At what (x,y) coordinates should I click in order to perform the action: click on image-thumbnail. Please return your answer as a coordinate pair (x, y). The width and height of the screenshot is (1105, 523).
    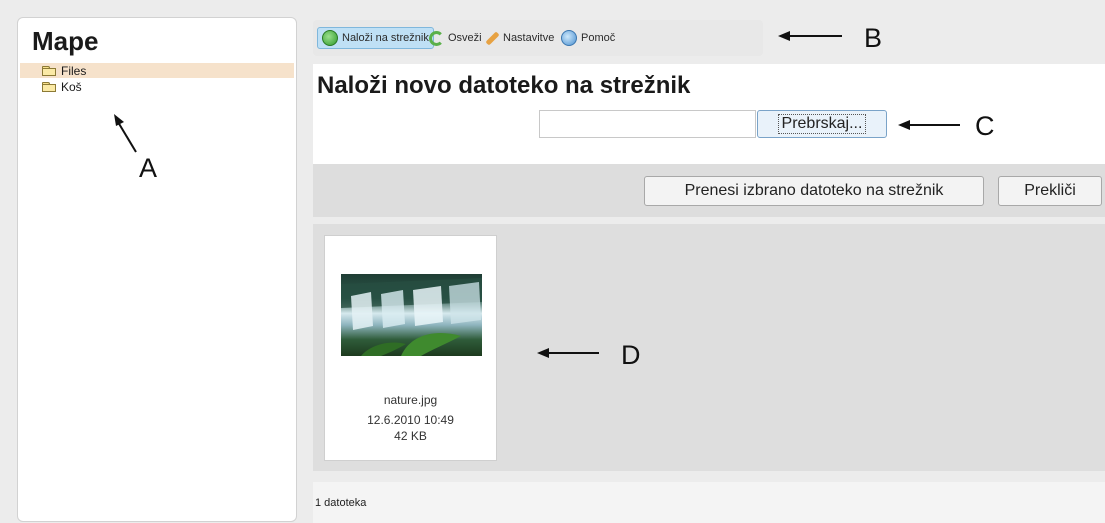
    Looking at the image, I should click on (411, 315).